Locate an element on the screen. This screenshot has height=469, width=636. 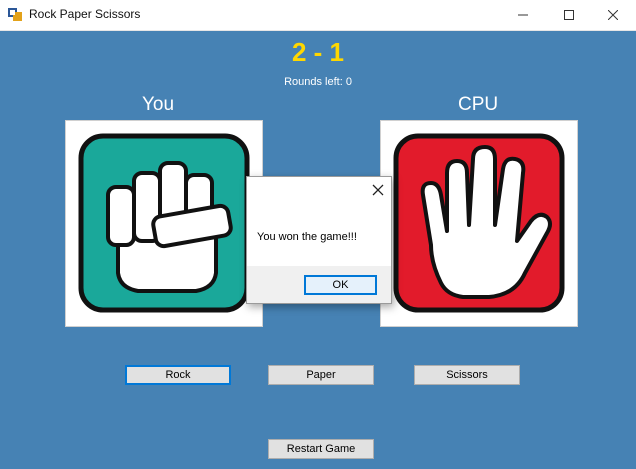
rock-fist-icon is located at coordinates (164, 223).